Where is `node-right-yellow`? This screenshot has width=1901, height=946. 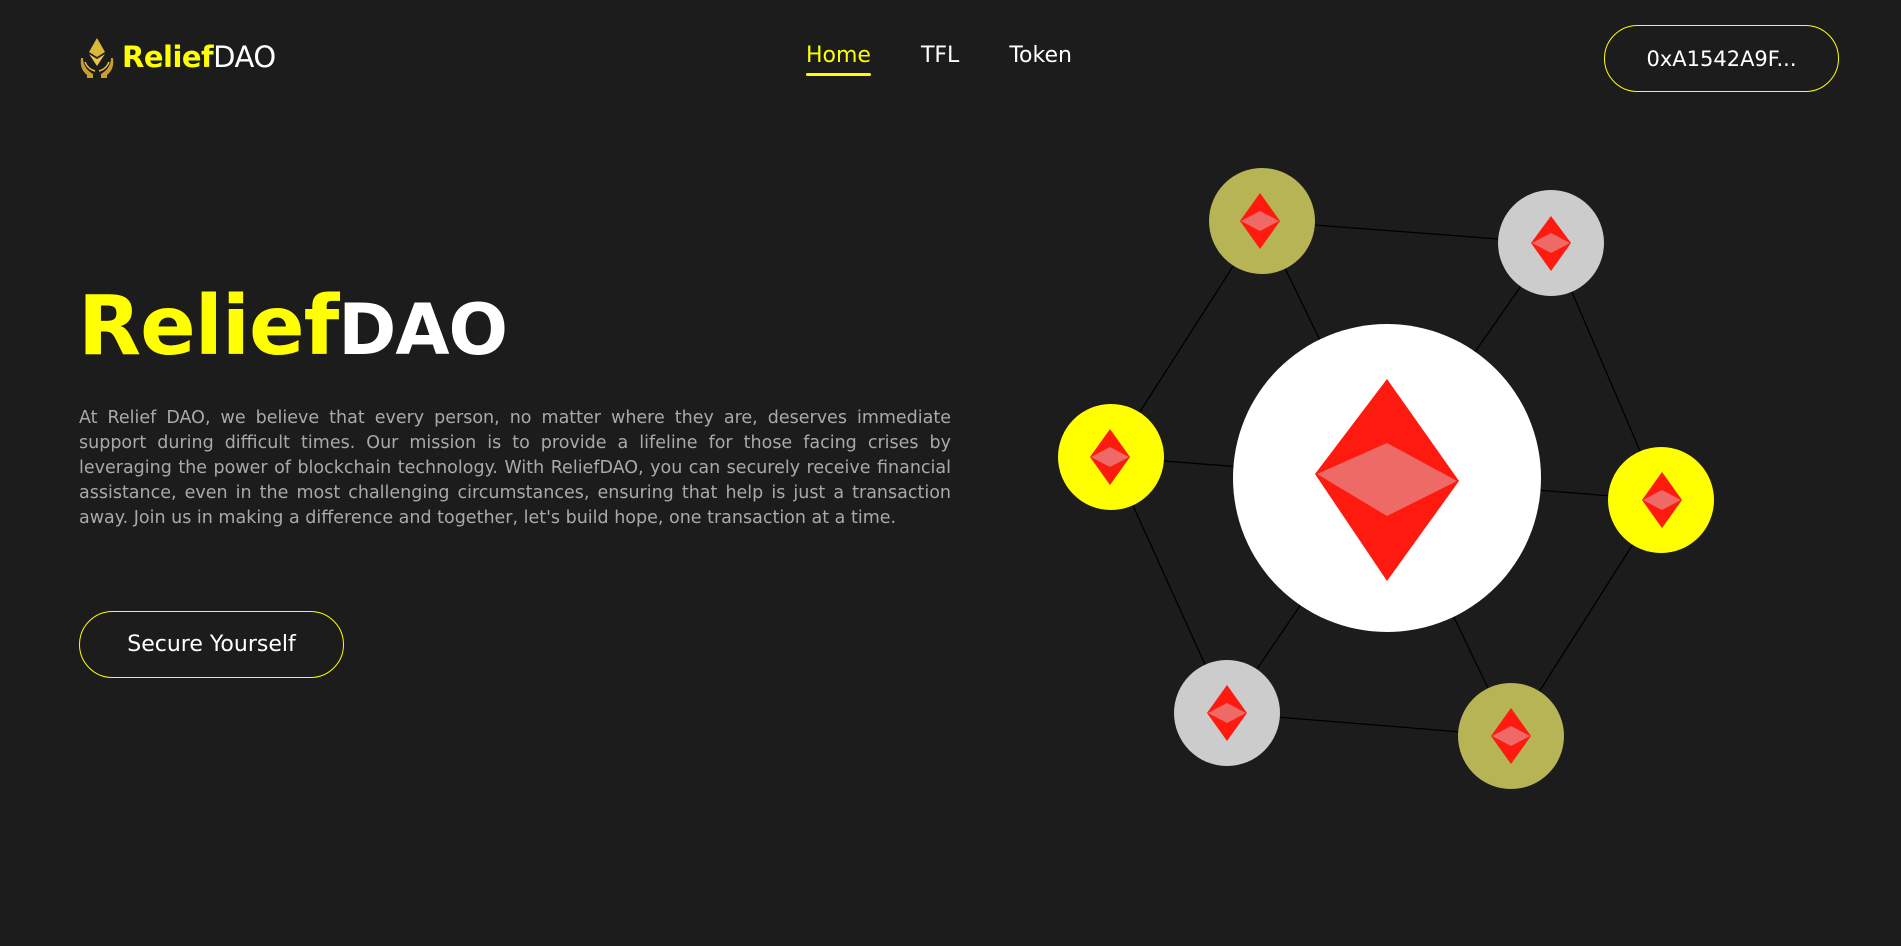
node-right-yellow is located at coordinates (1661, 500).